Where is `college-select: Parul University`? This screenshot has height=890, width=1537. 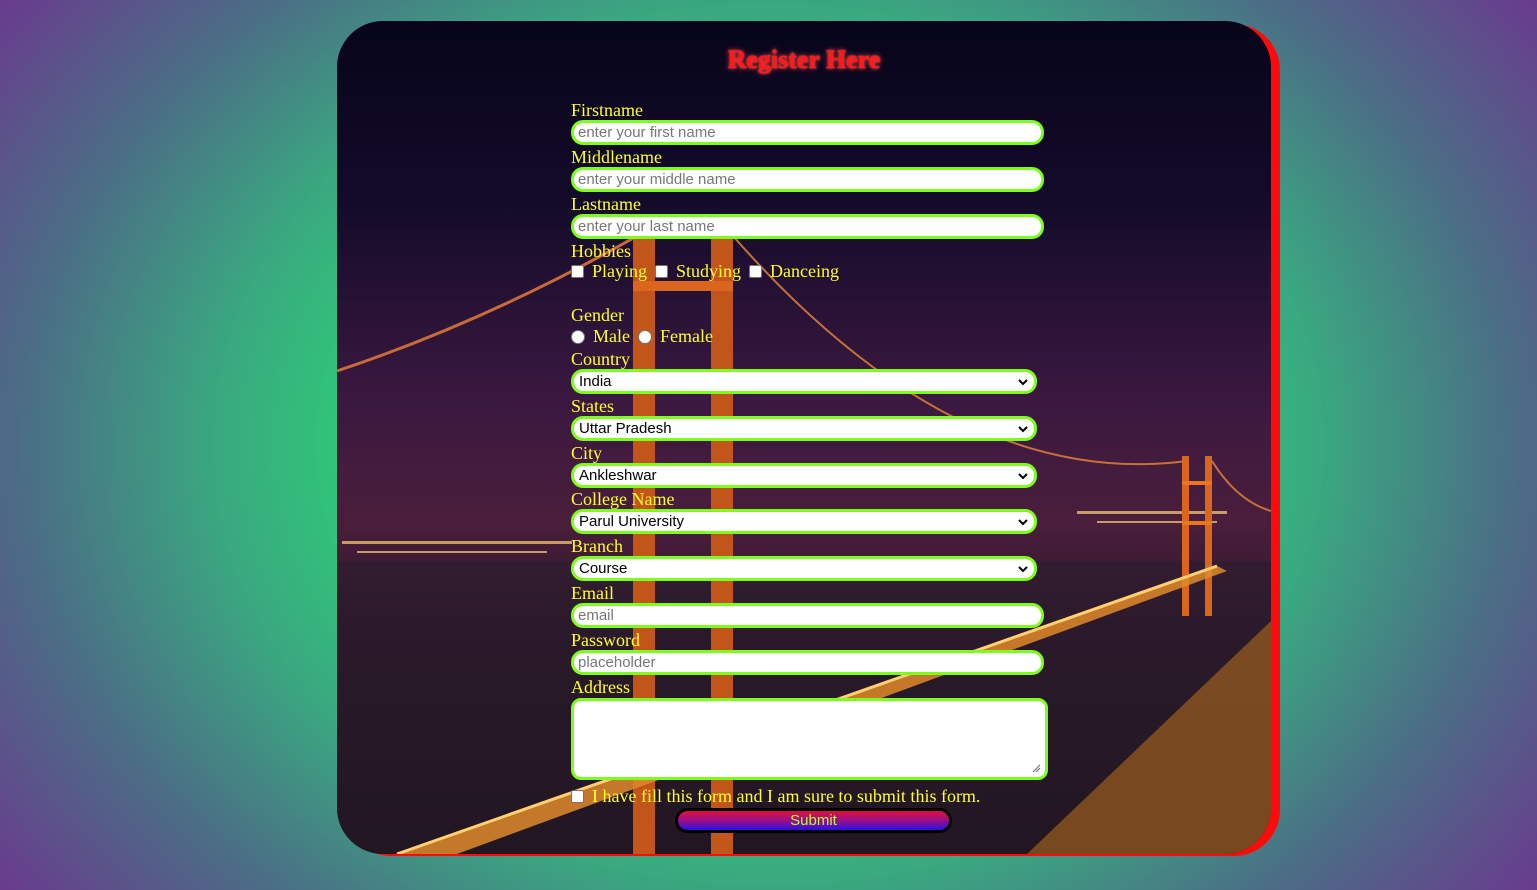
college-select: Parul University is located at coordinates (804, 521).